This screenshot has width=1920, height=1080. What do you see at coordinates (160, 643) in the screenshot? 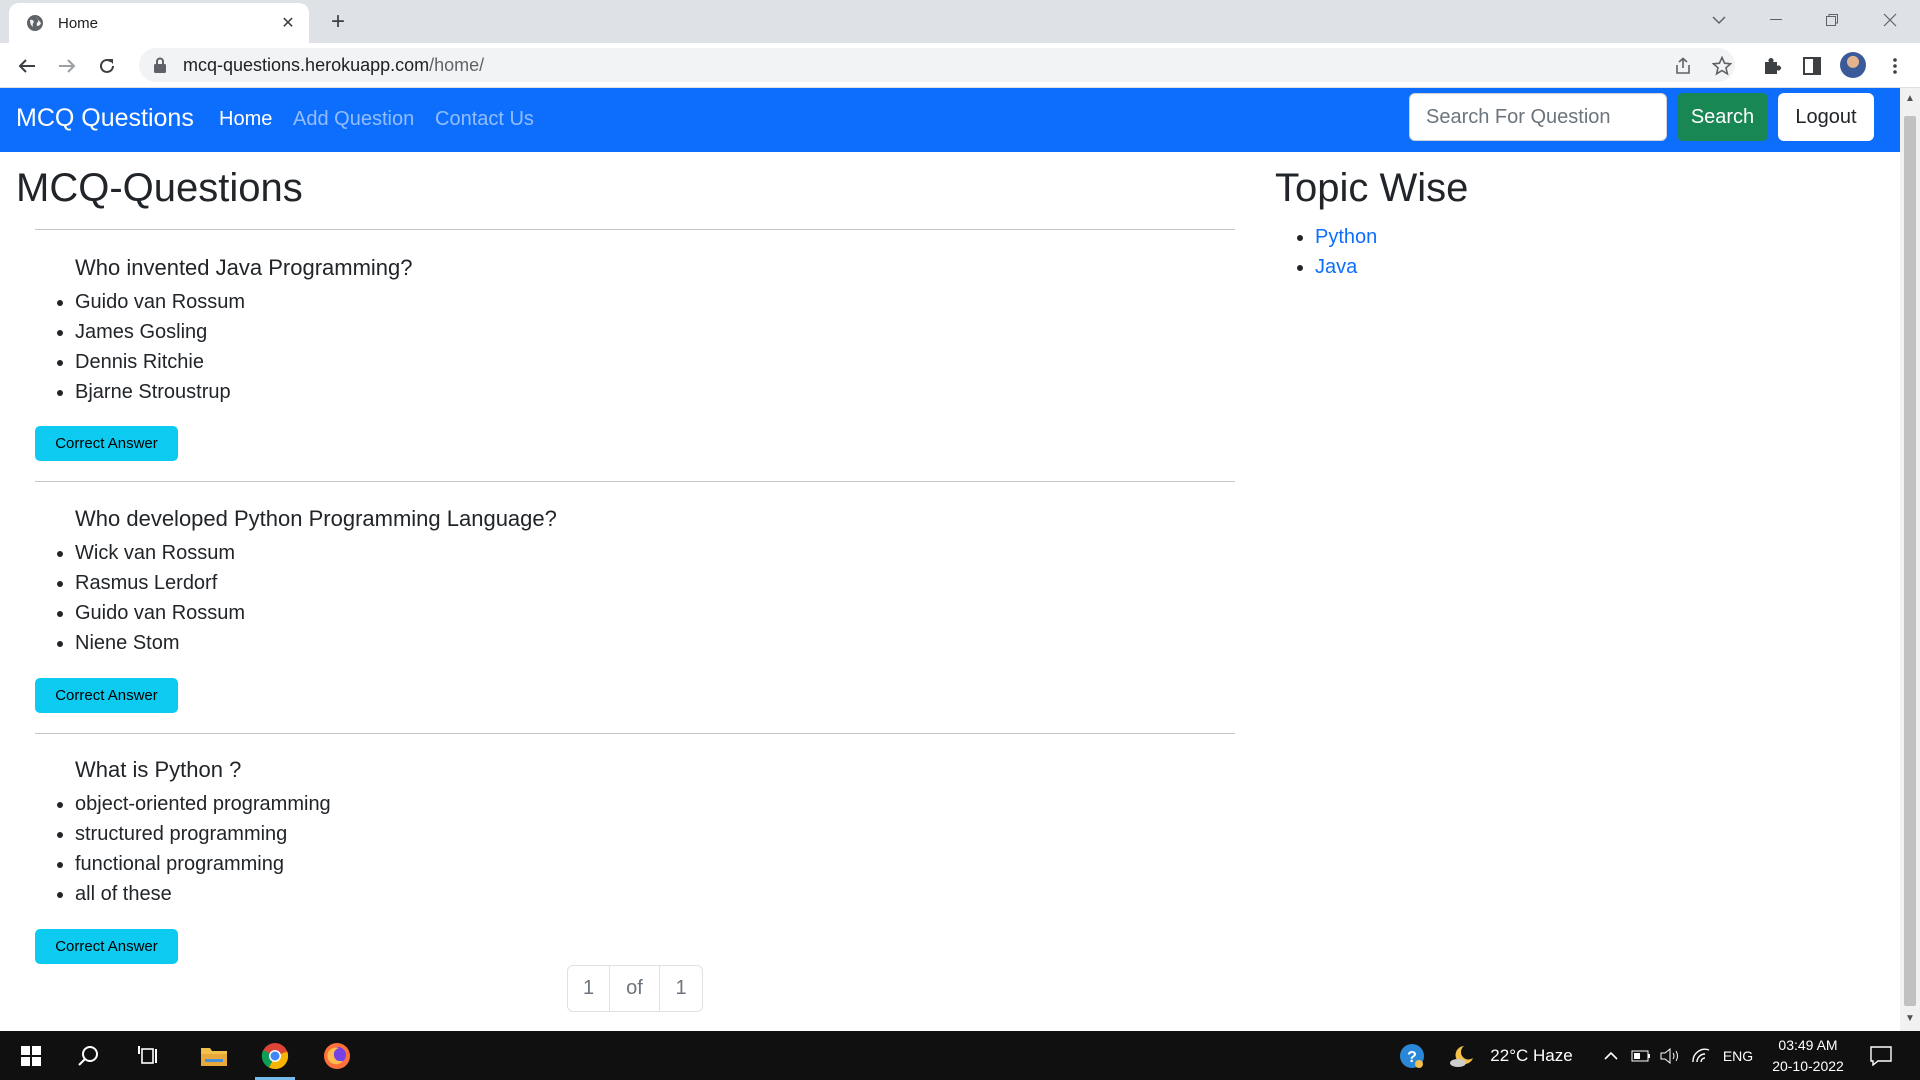
I see `option-item: Niene Stom` at bounding box center [160, 643].